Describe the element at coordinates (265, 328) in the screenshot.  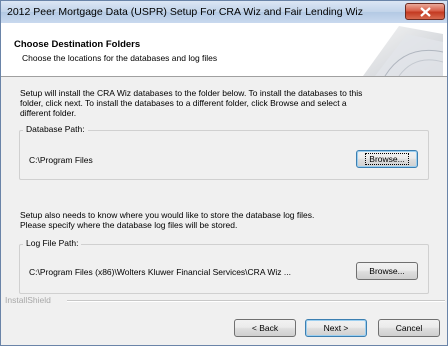
I see `back-button: < Back` at that location.